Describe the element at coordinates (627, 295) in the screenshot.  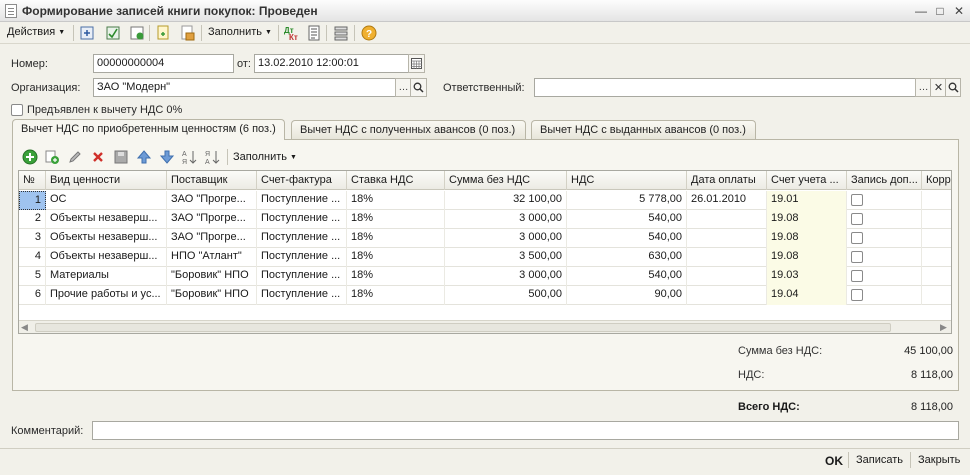
I see `cell-vat: 90,00` at that location.